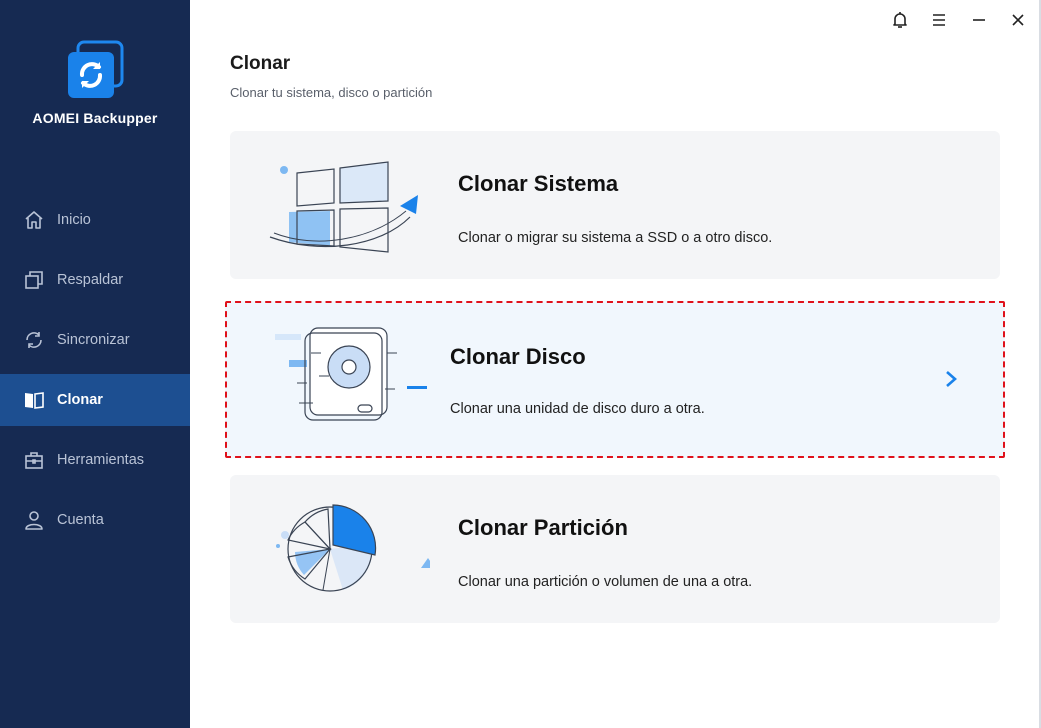 Image resolution: width=1041 pixels, height=728 pixels. Describe the element at coordinates (34, 220) in the screenshot. I see `home-icon` at that location.